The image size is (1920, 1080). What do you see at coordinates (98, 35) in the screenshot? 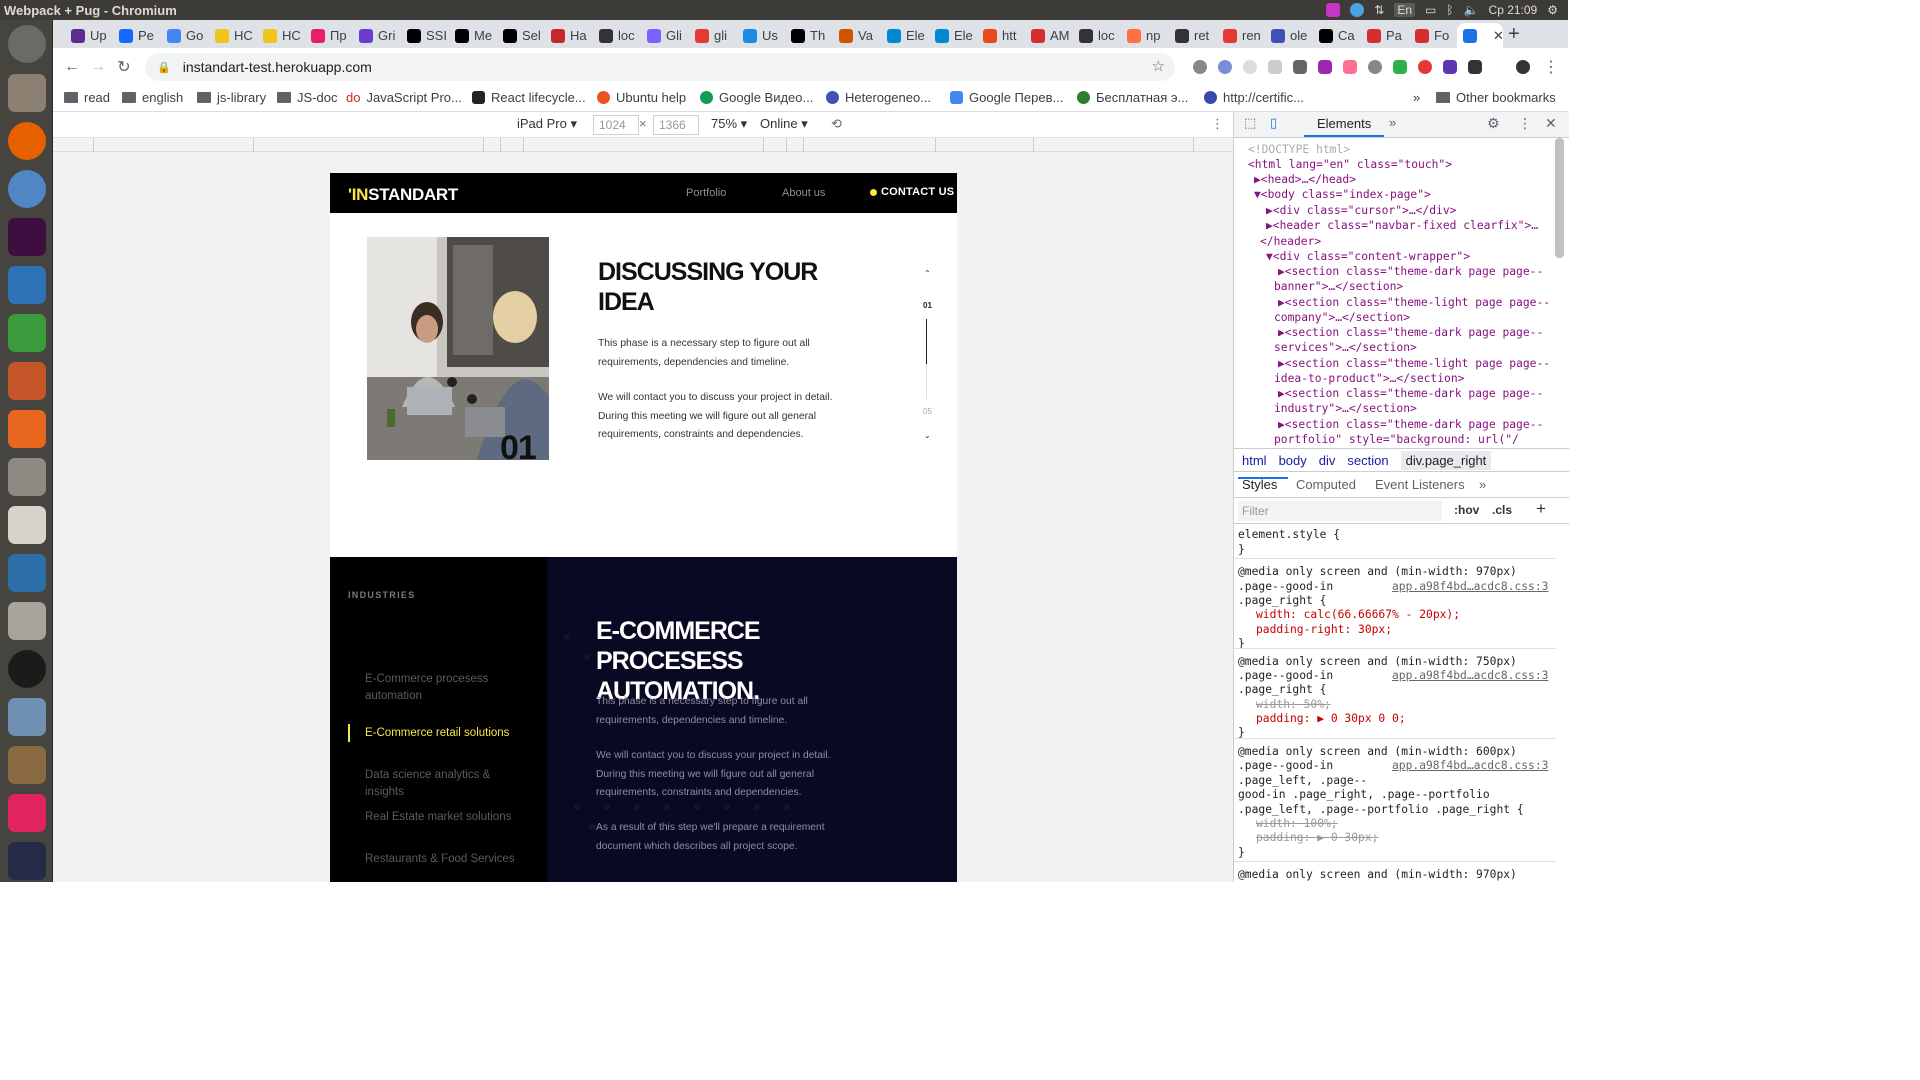
I see `tab-label: Up` at bounding box center [98, 35].